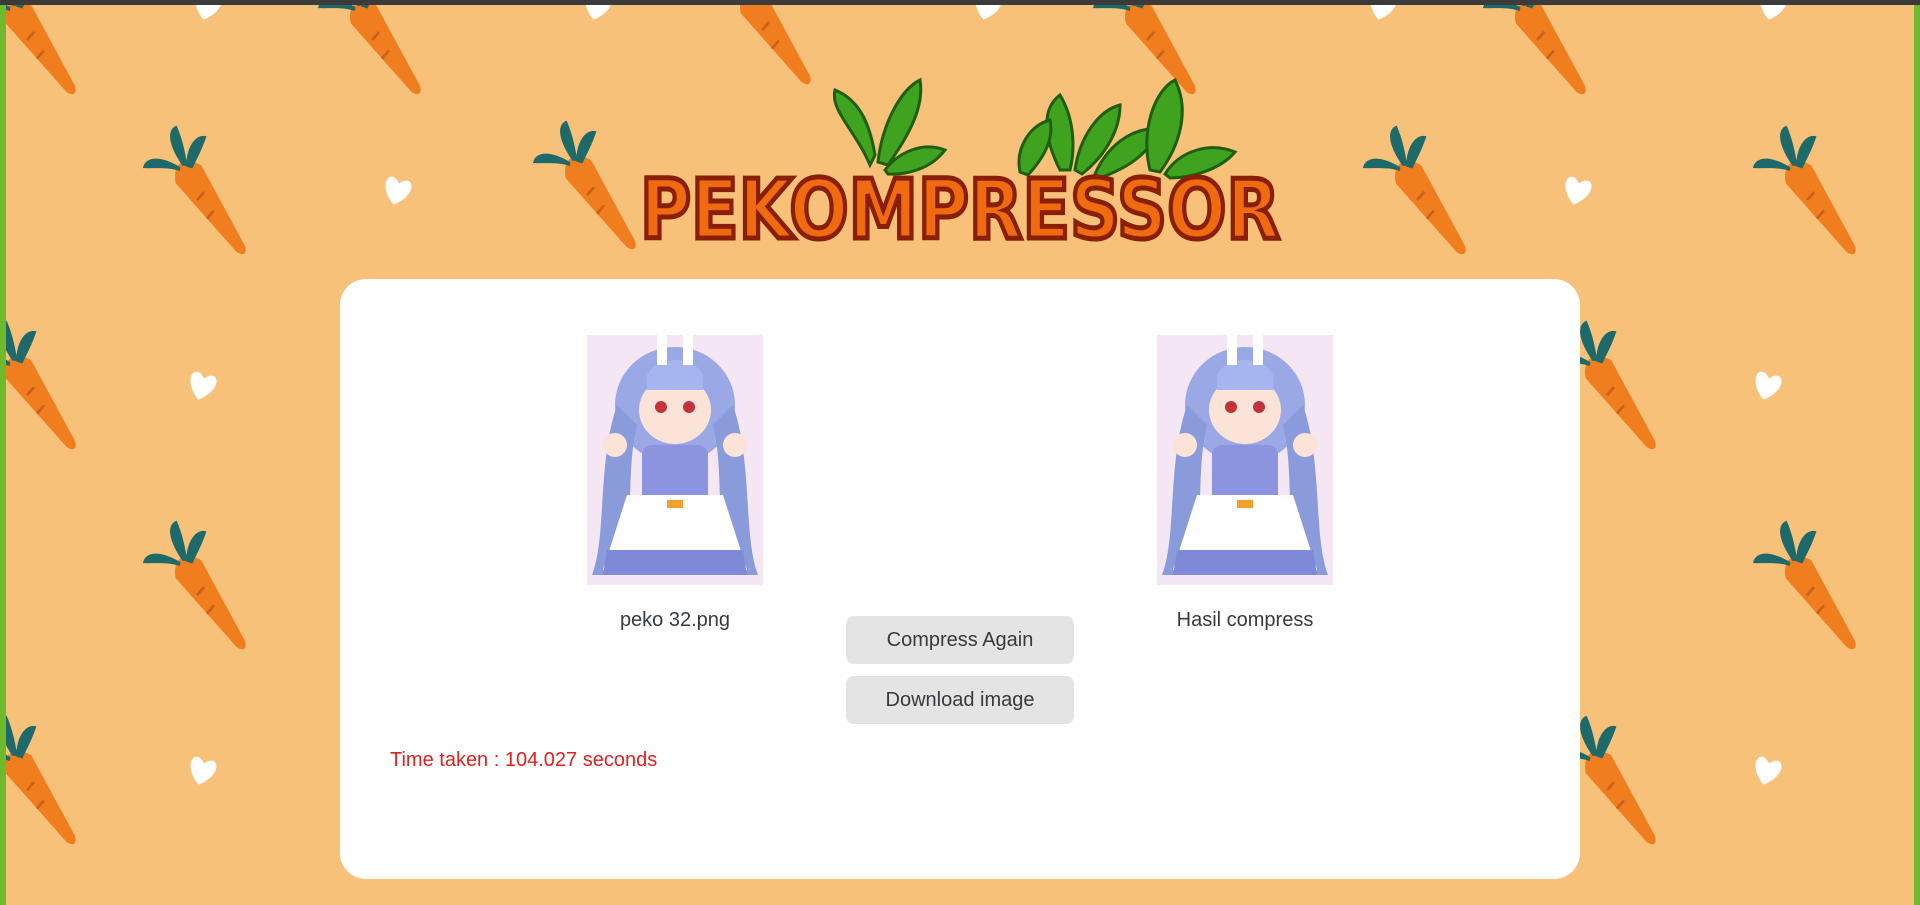 Image resolution: width=1920 pixels, height=905 pixels. Describe the element at coordinates (960, 640) in the screenshot. I see `compress-again-button: Compress Again` at that location.